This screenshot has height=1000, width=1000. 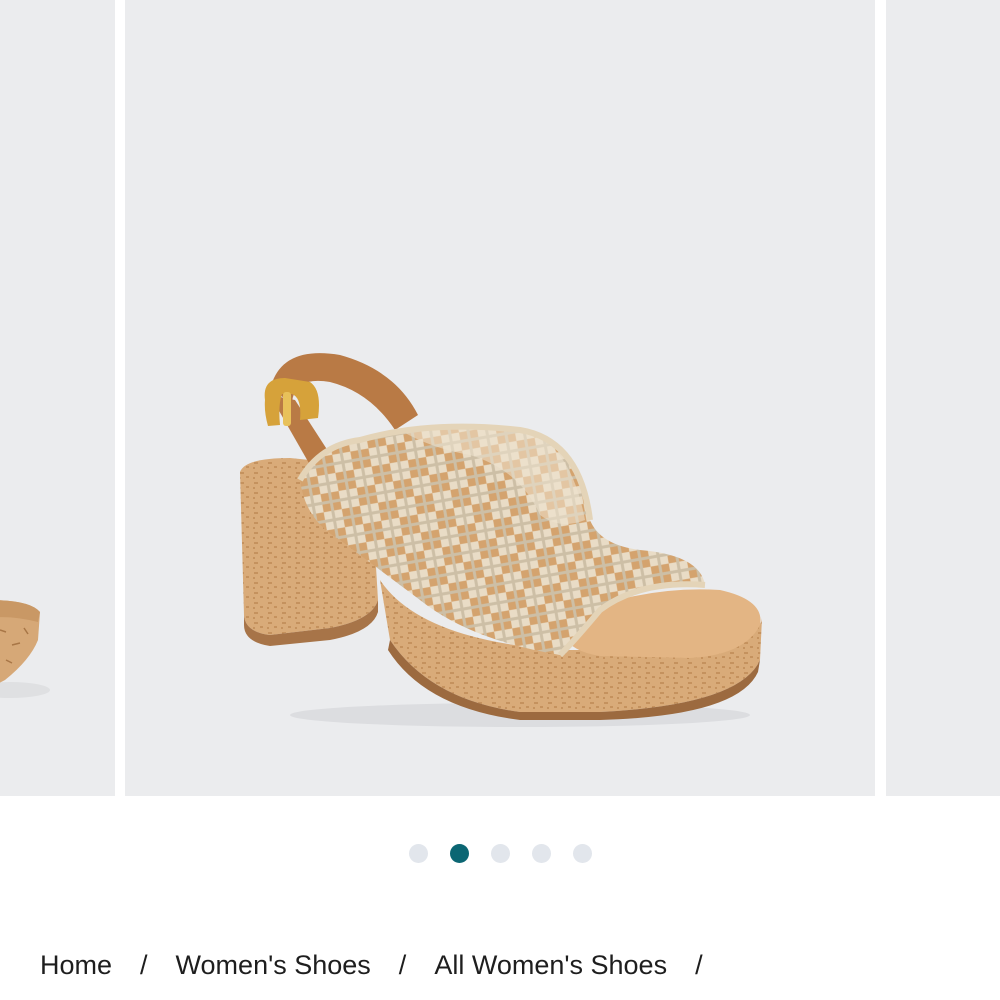 I want to click on breadcrumb-womens-shoes-link: Women's Shoes, so click(x=273, y=965).